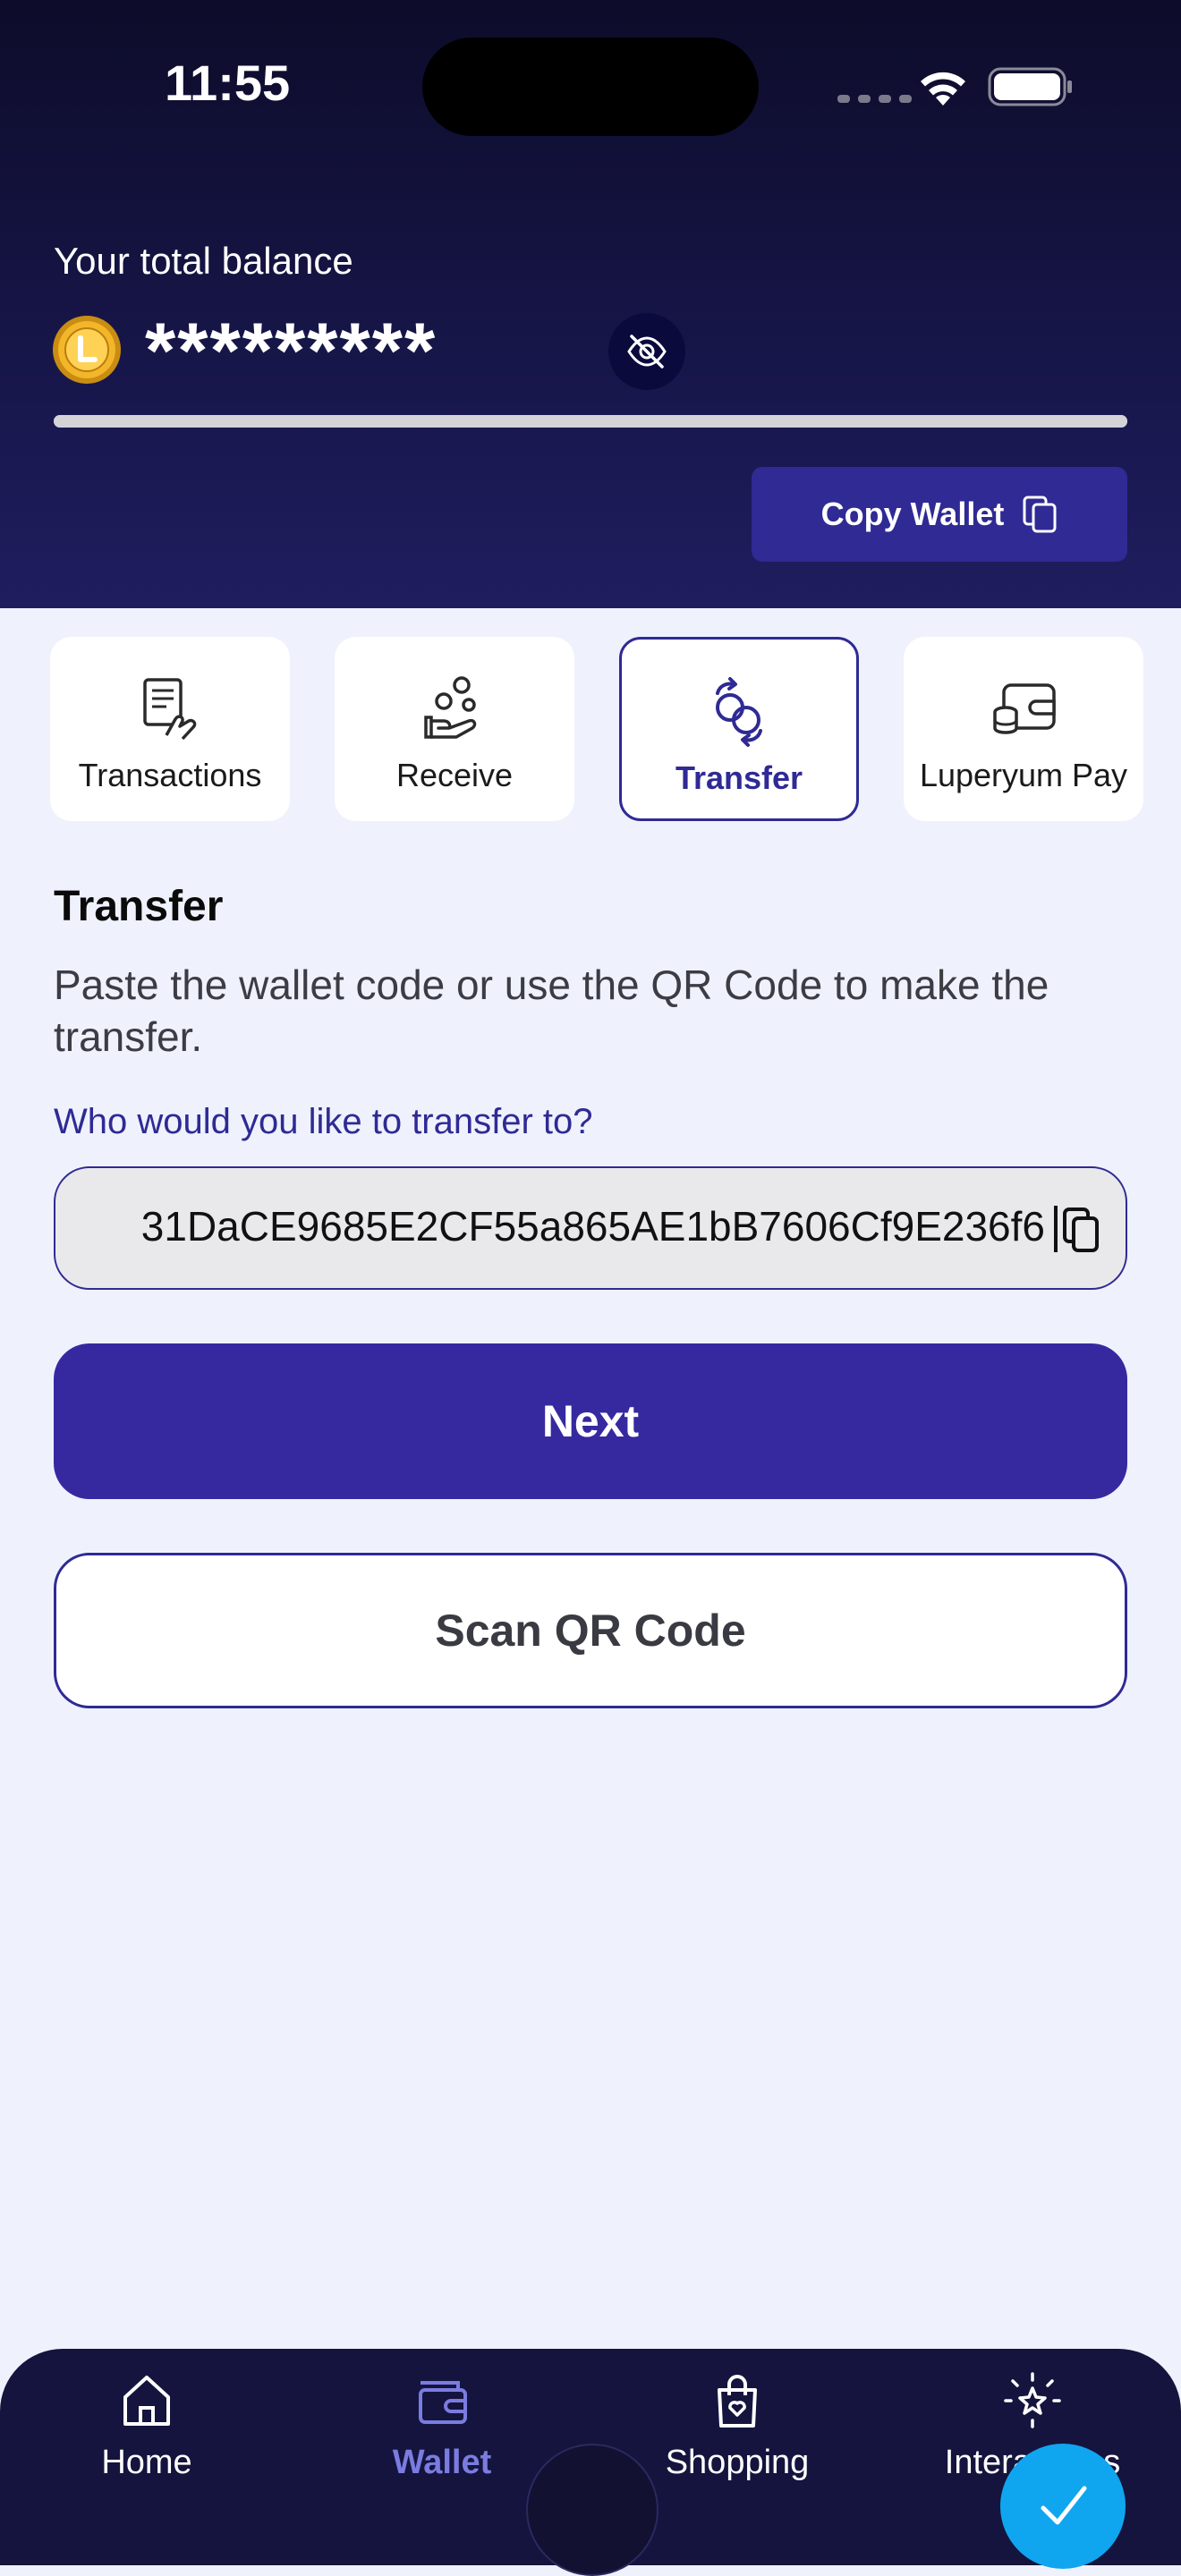 The width and height of the screenshot is (1181, 2576). I want to click on balance-progress-fill, so click(590, 421).